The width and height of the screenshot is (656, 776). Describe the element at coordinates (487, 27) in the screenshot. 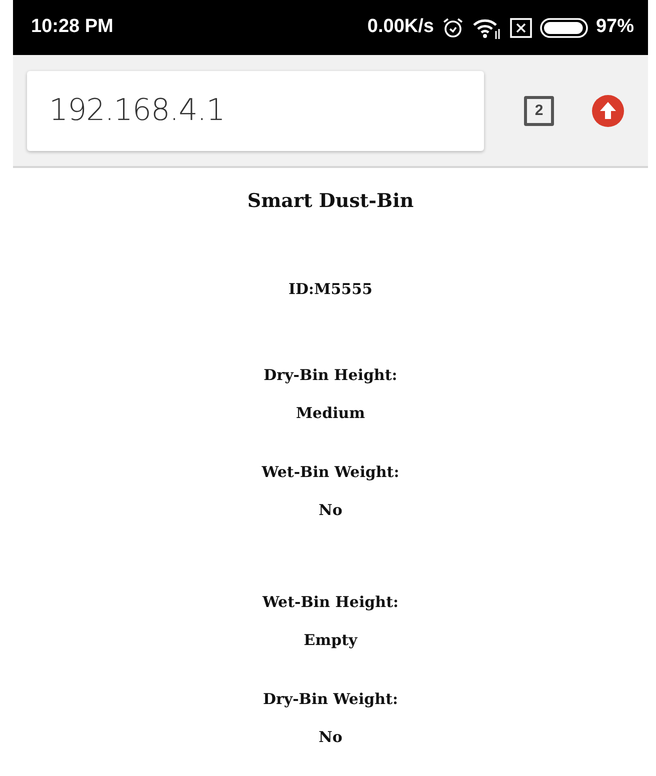

I see `wifi-icon` at that location.